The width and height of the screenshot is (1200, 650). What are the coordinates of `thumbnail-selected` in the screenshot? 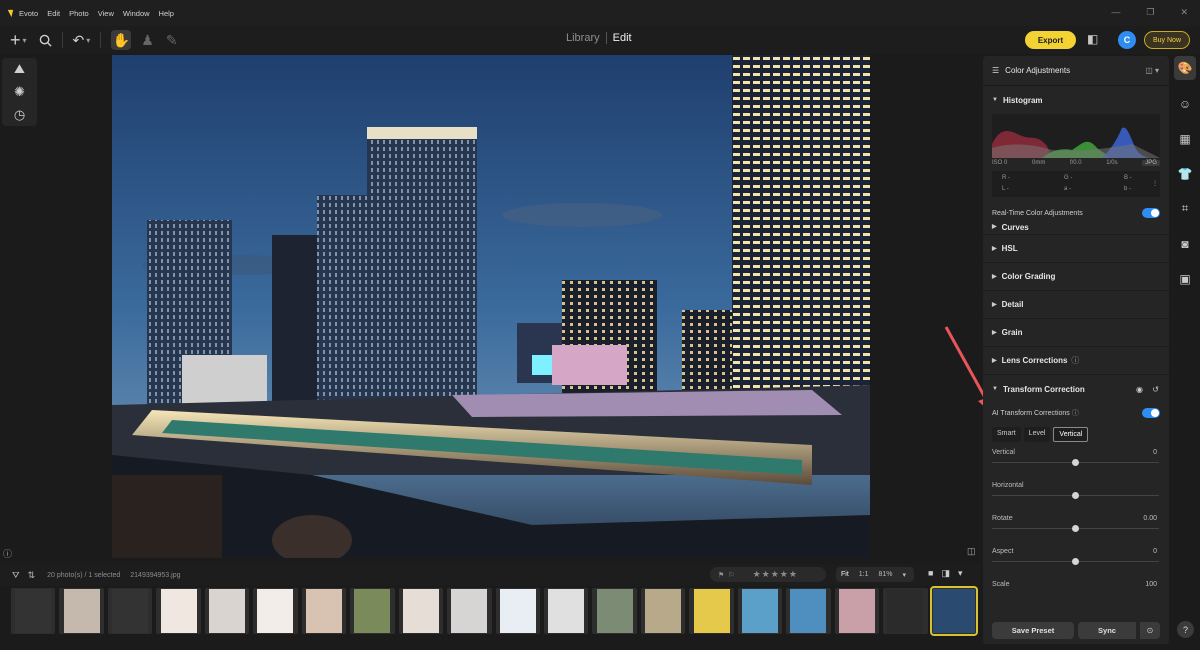 It's located at (954, 611).